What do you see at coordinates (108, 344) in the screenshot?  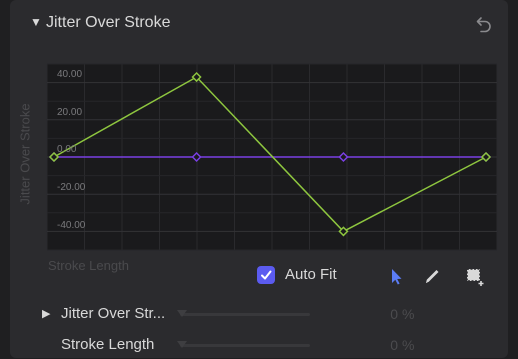 I see `param-label: Stroke Length` at bounding box center [108, 344].